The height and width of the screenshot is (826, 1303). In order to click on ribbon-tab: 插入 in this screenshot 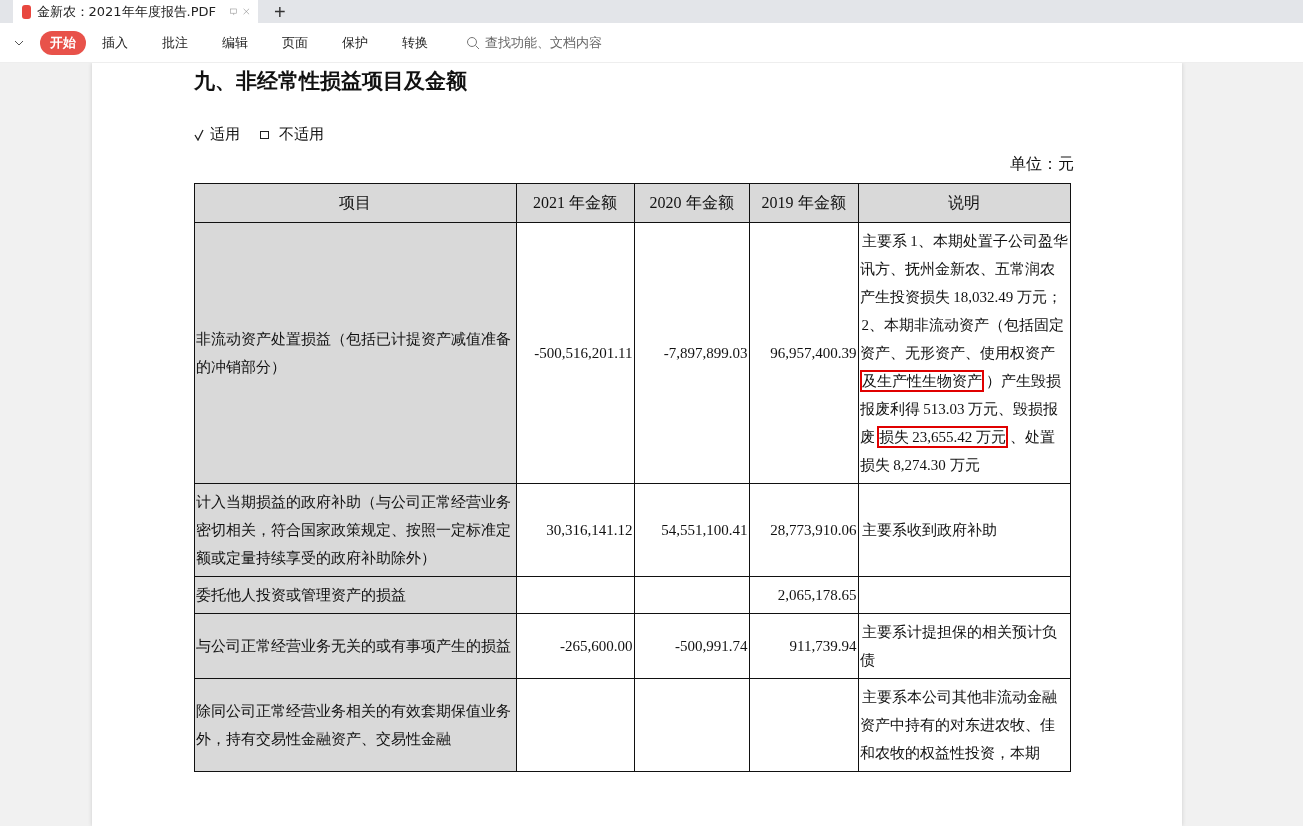, I will do `click(115, 42)`.